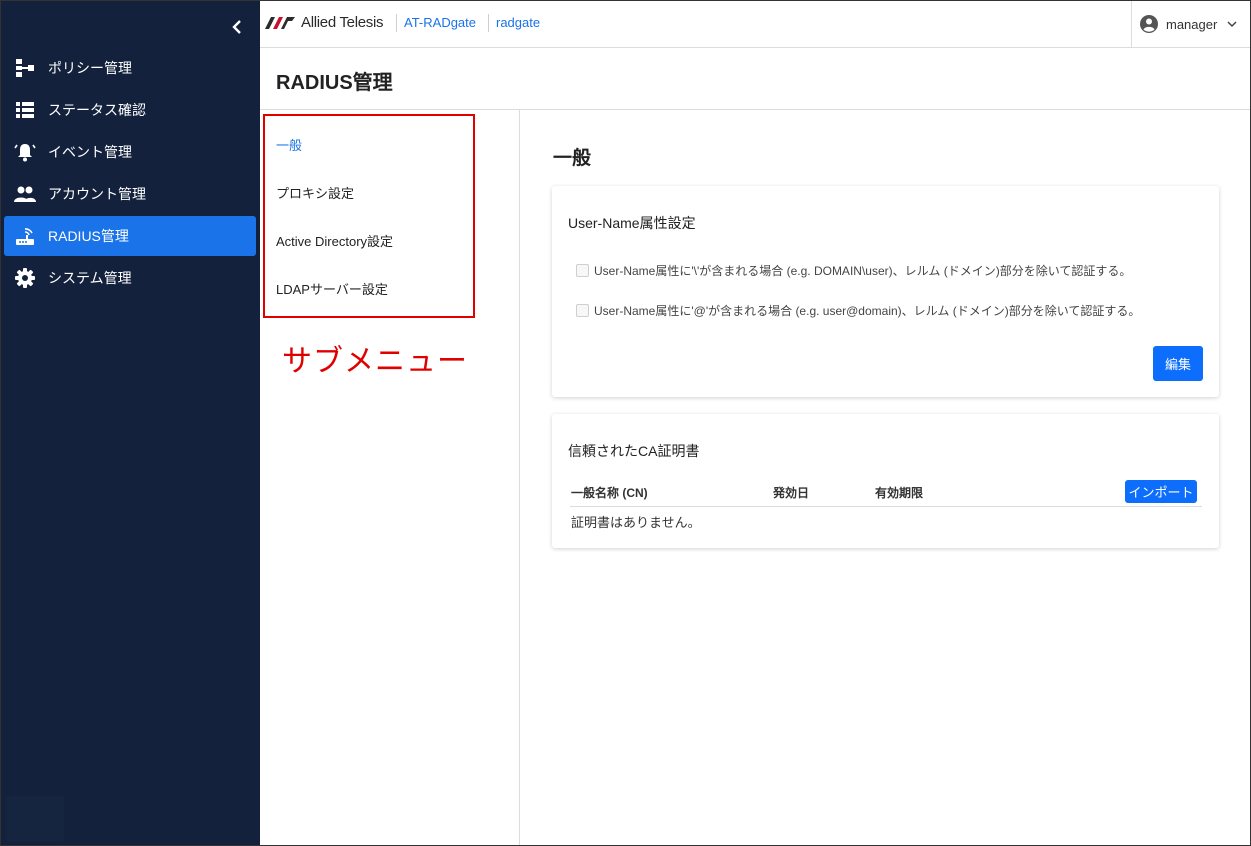  I want to click on user-name: manager, so click(1192, 24).